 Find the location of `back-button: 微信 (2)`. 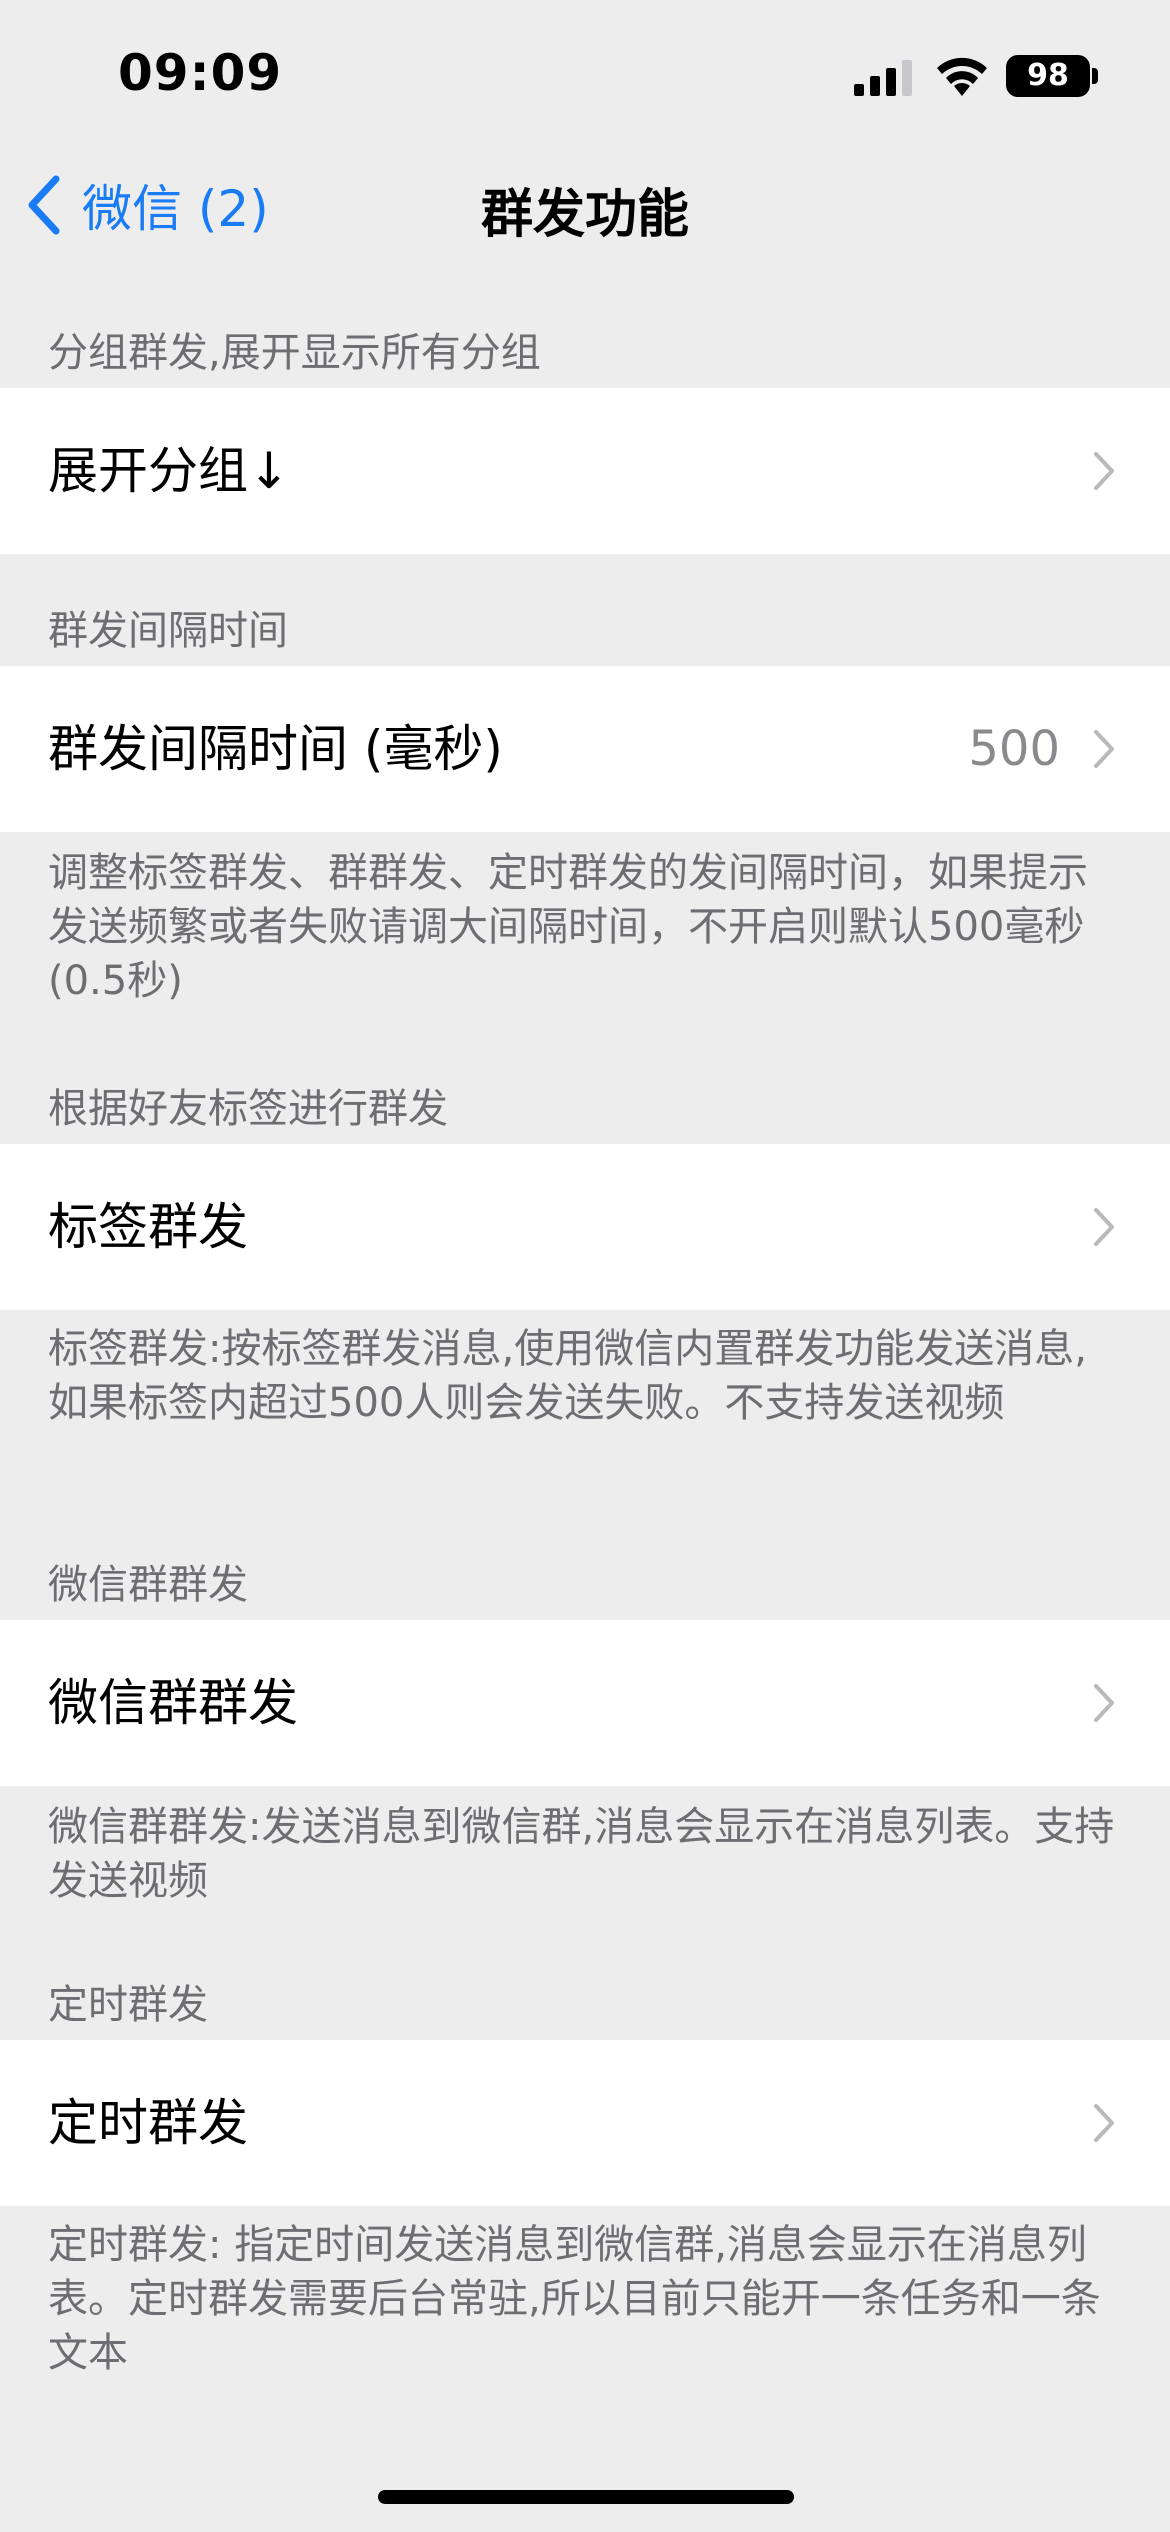

back-button: 微信 (2) is located at coordinates (146, 205).